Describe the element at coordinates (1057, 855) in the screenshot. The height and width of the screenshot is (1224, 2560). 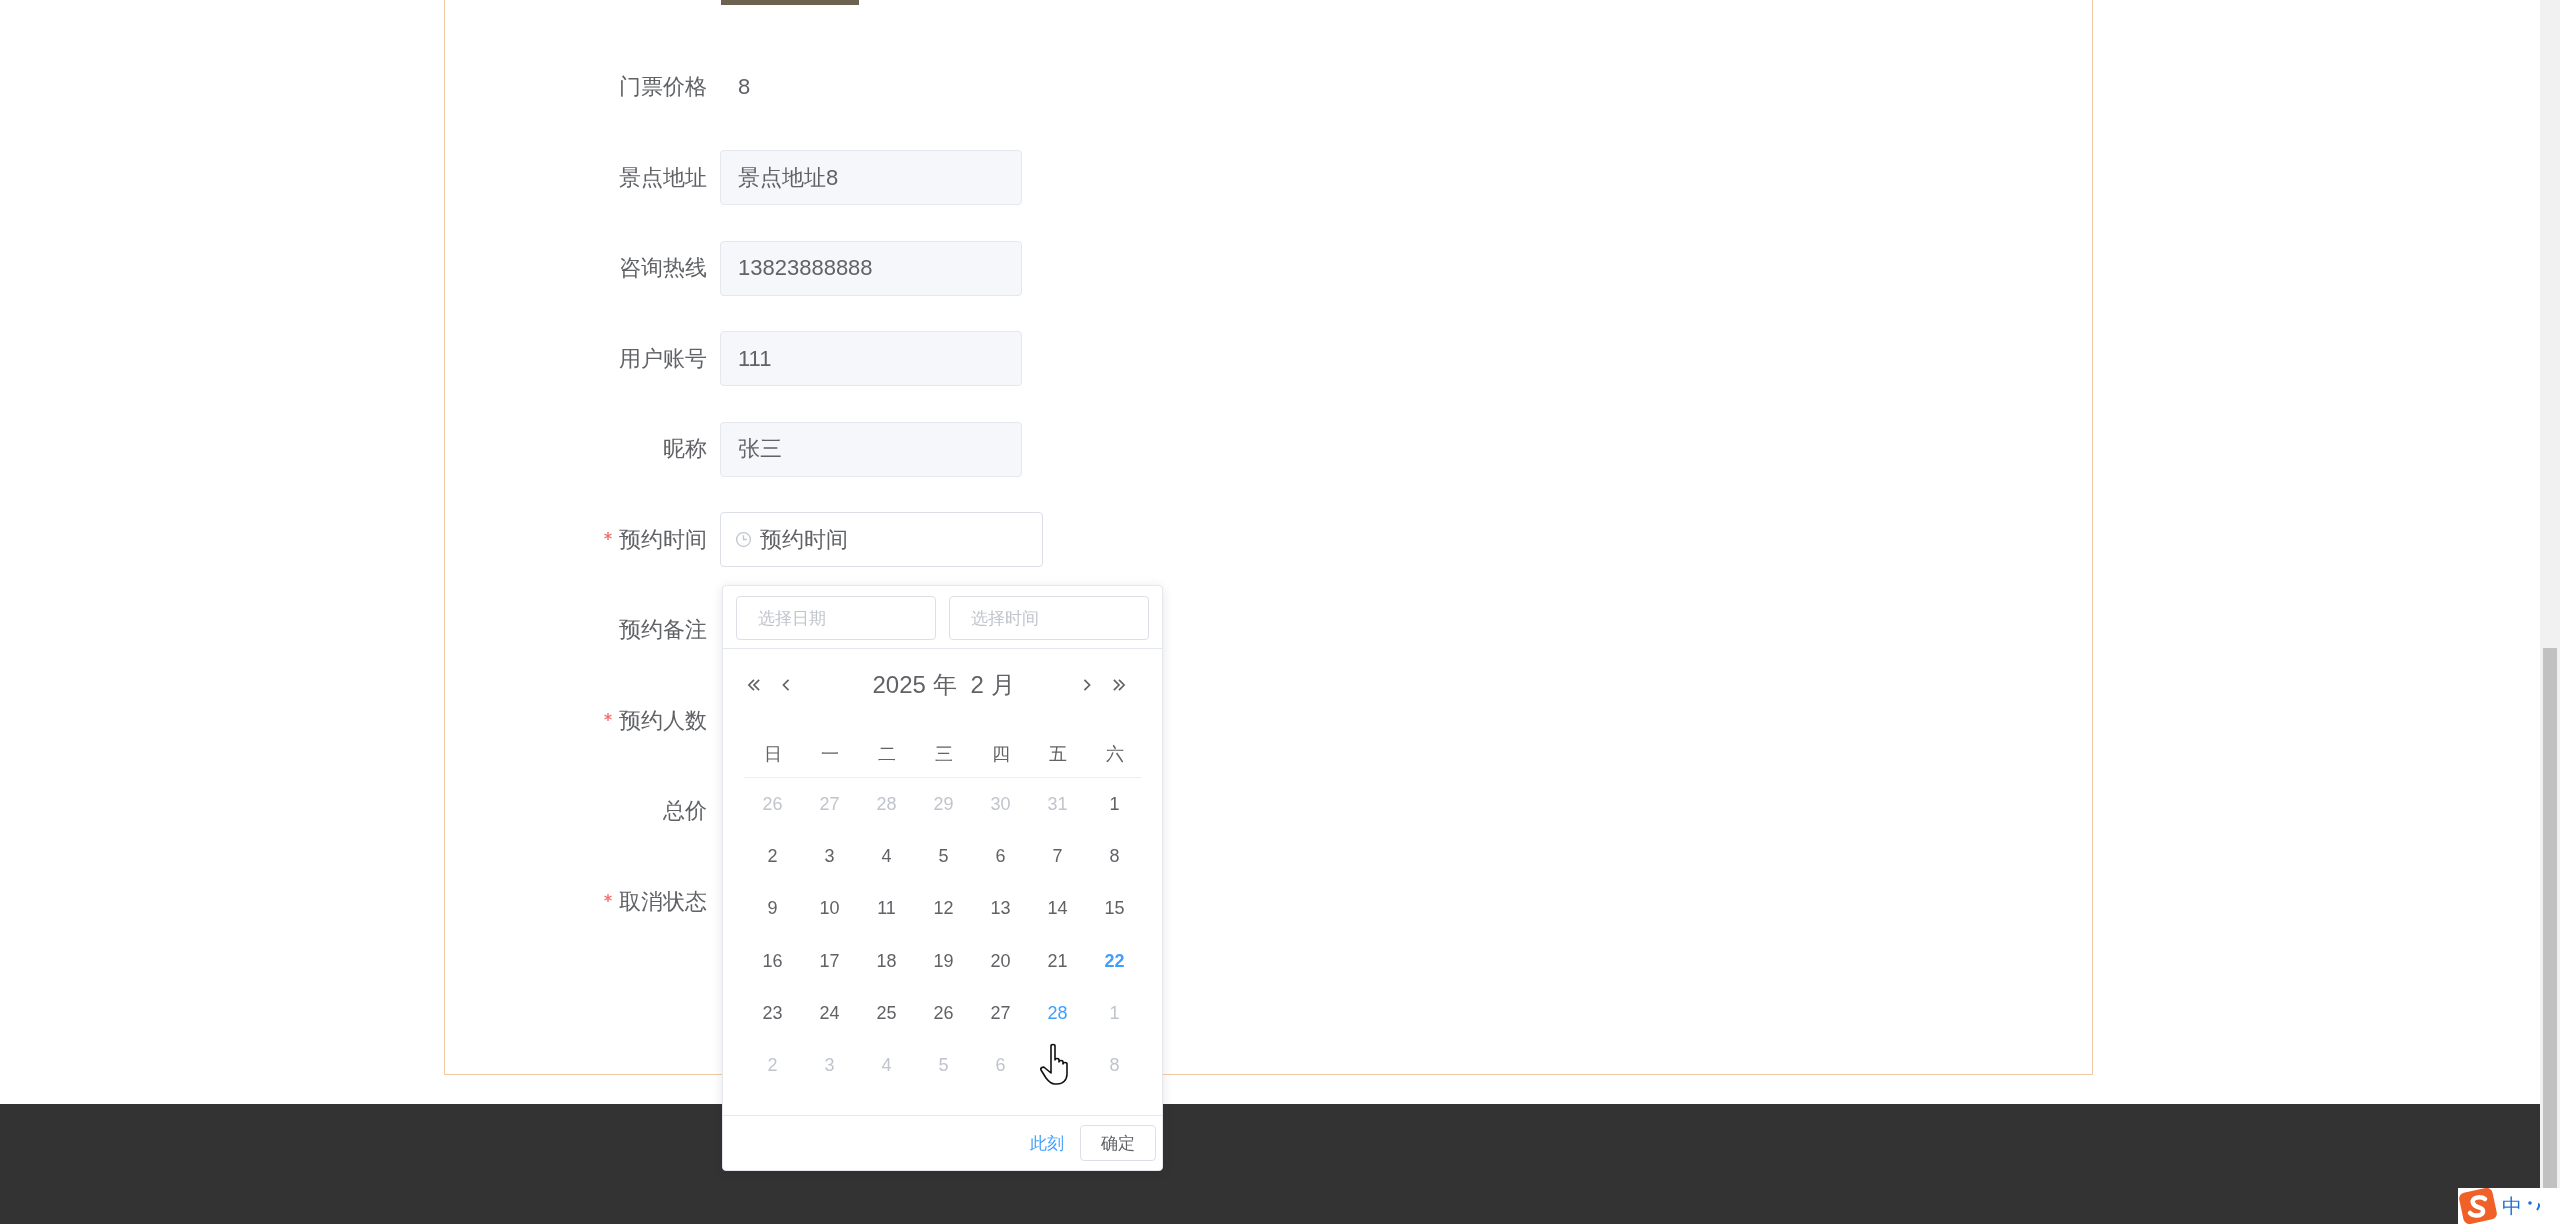
I see `calendar-day: 7` at that location.